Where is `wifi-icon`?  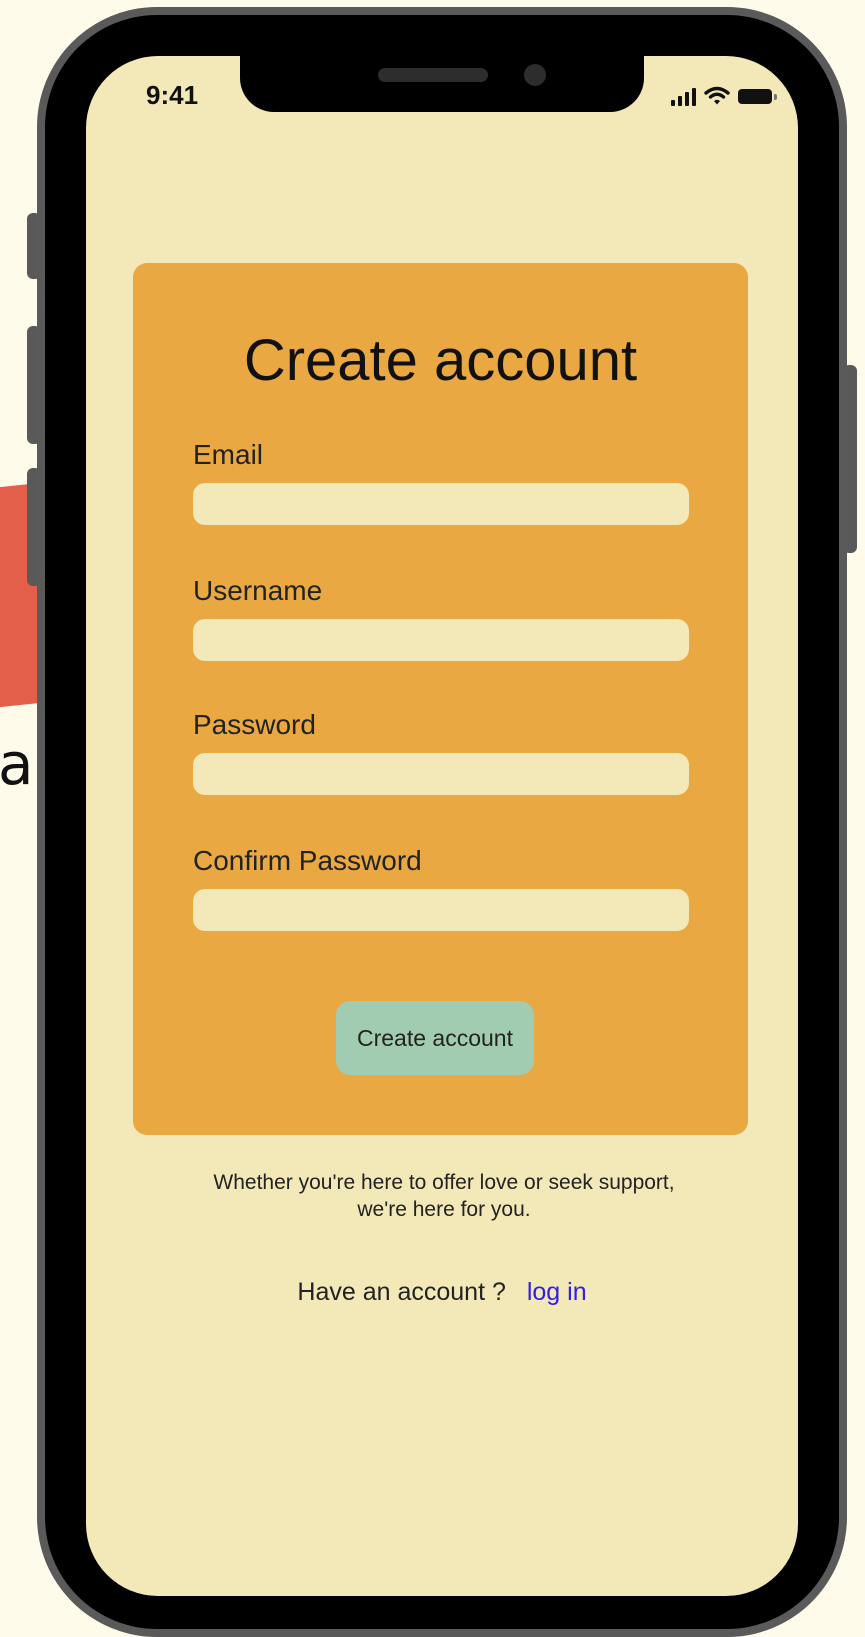
wifi-icon is located at coordinates (717, 95).